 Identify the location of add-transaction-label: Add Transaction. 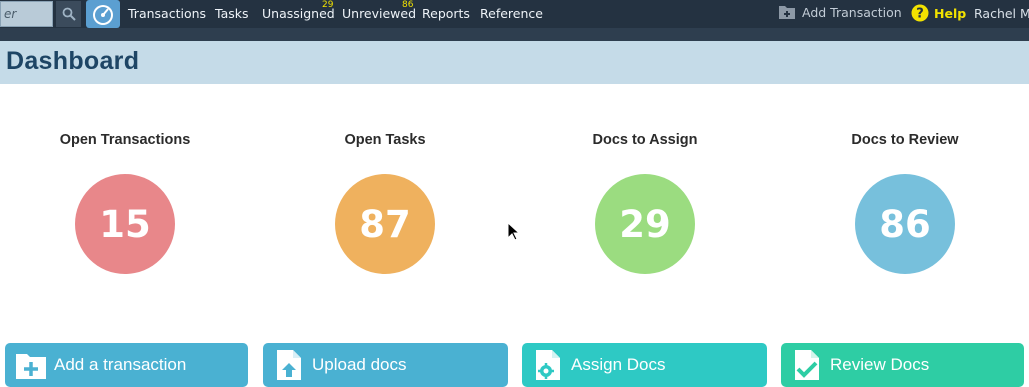
(852, 12).